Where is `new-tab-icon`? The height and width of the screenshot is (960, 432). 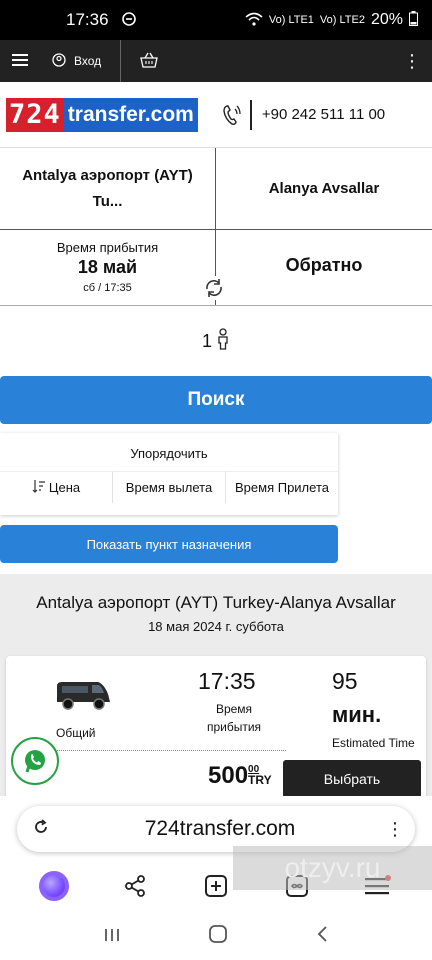
new-tab-icon is located at coordinates (216, 886).